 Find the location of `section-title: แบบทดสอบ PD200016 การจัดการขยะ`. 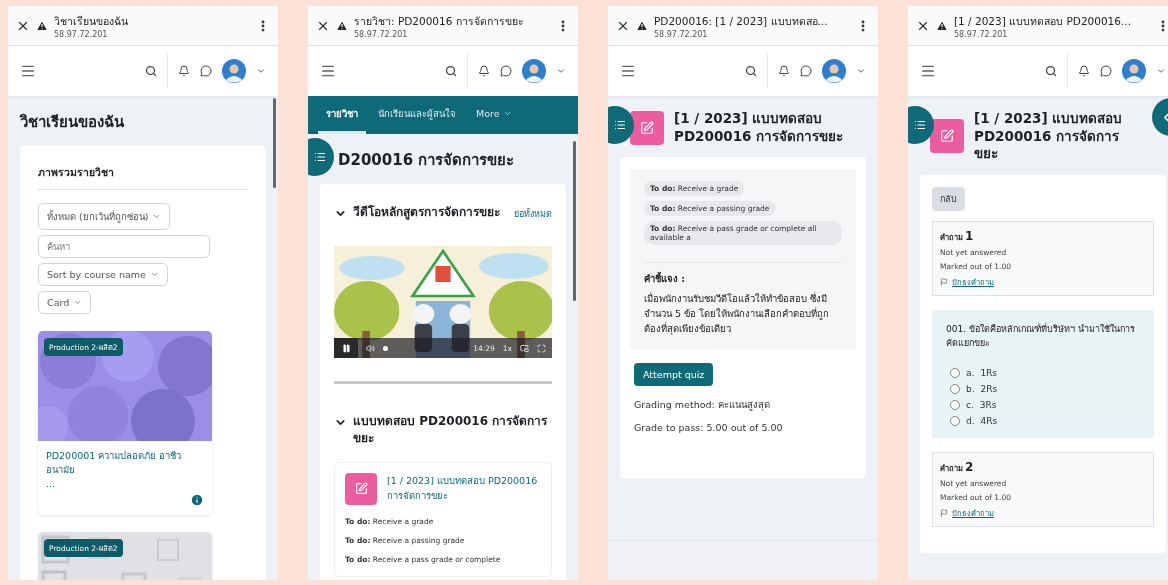

section-title: แบบทดสอบ PD200016 การจัดการขยะ is located at coordinates (451, 430).